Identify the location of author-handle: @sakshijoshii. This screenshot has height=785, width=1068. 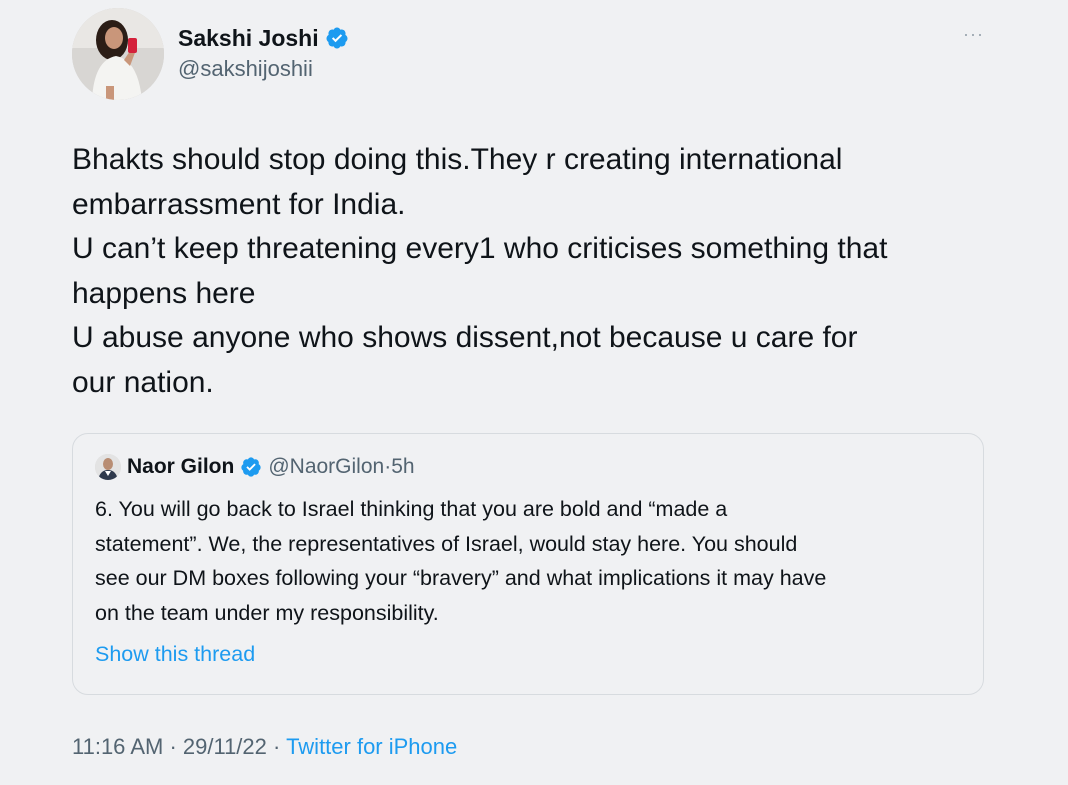
(263, 69).